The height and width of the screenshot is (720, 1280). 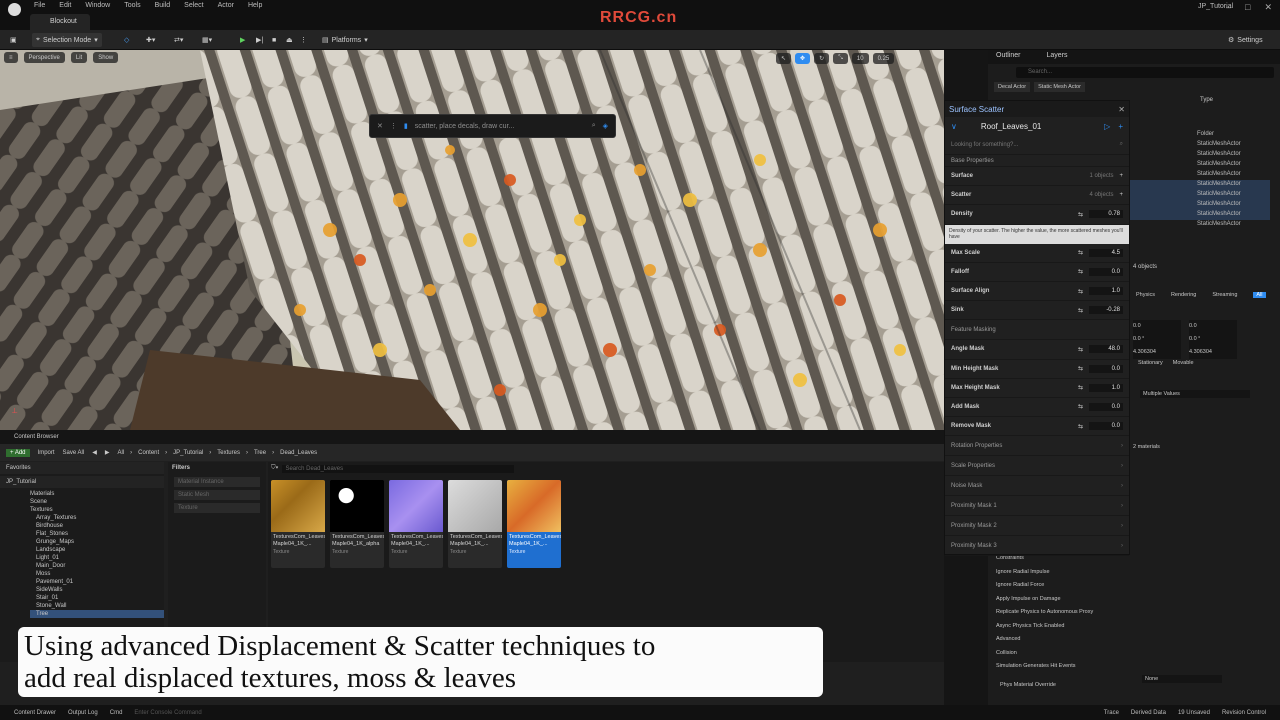 What do you see at coordinates (228, 453) in the screenshot?
I see `breadcrumb-item: Textures` at bounding box center [228, 453].